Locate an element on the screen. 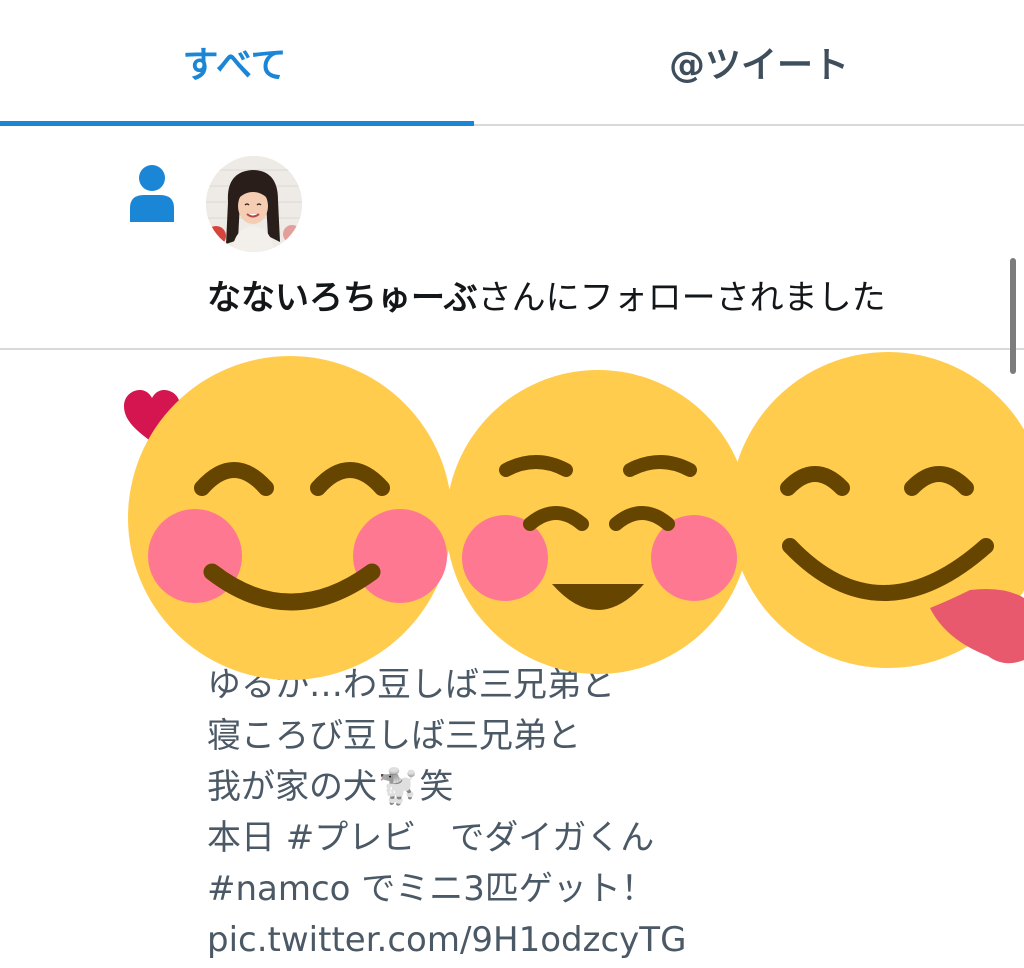 This screenshot has width=1024, height=968. tab-mentions: @ツイート is located at coordinates (749, 62).